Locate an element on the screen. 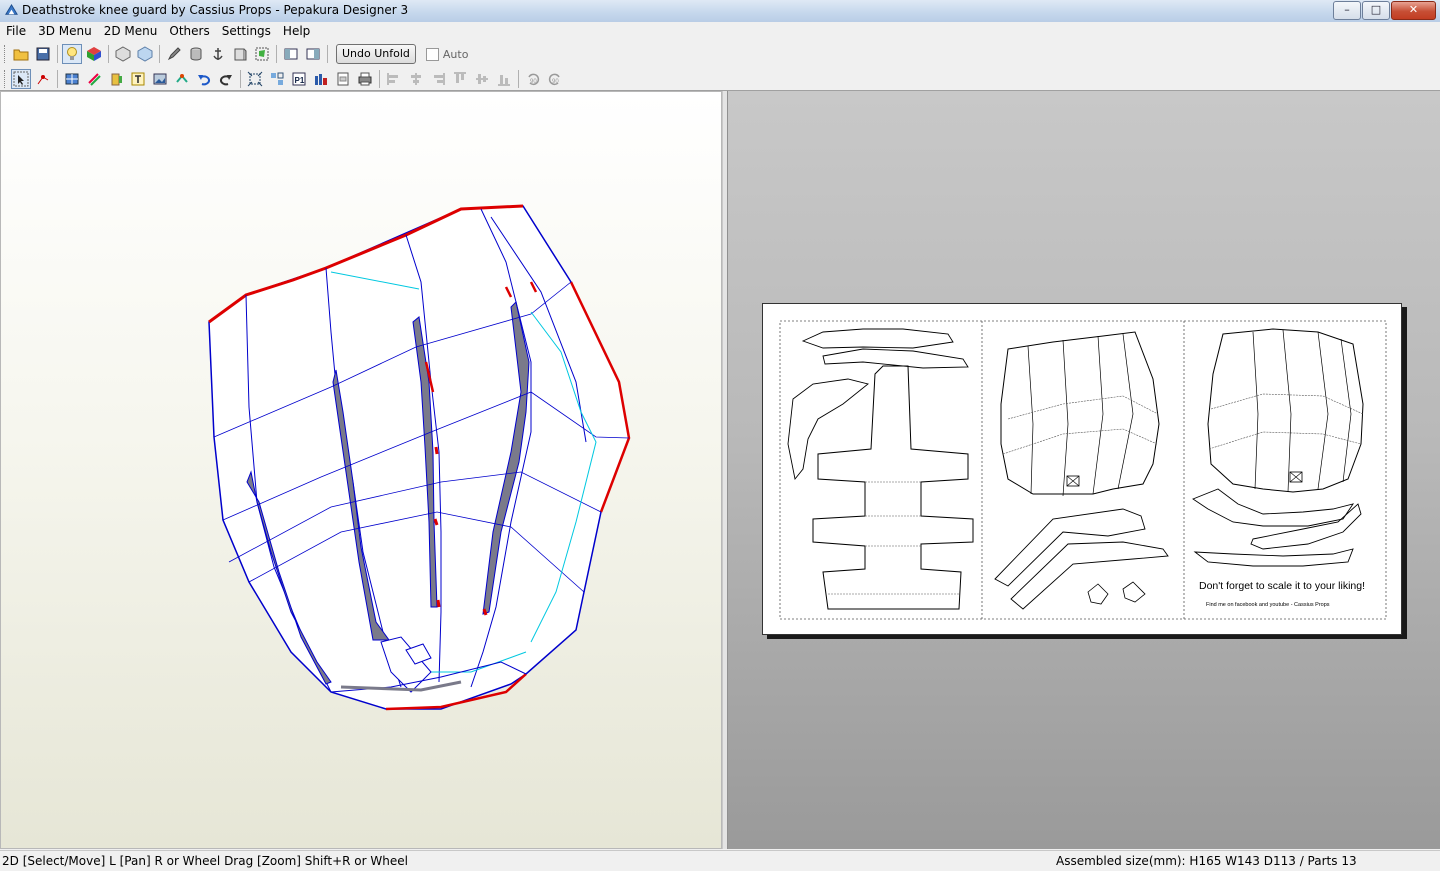  tab-icon is located at coordinates (116, 79).